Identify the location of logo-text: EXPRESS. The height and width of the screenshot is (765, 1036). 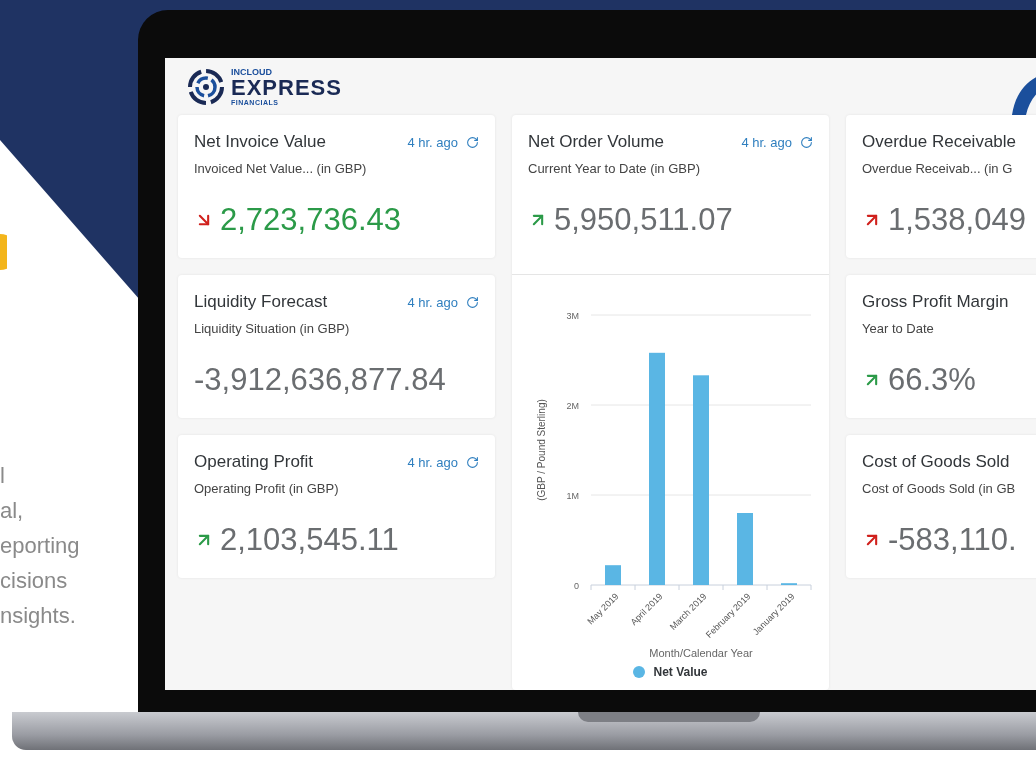
(286, 87).